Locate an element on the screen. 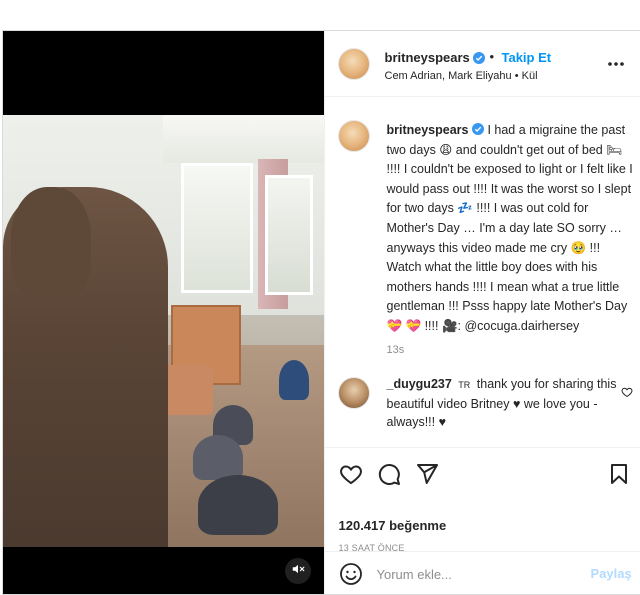  like-count: 120.417 beğenme is located at coordinates (393, 525).